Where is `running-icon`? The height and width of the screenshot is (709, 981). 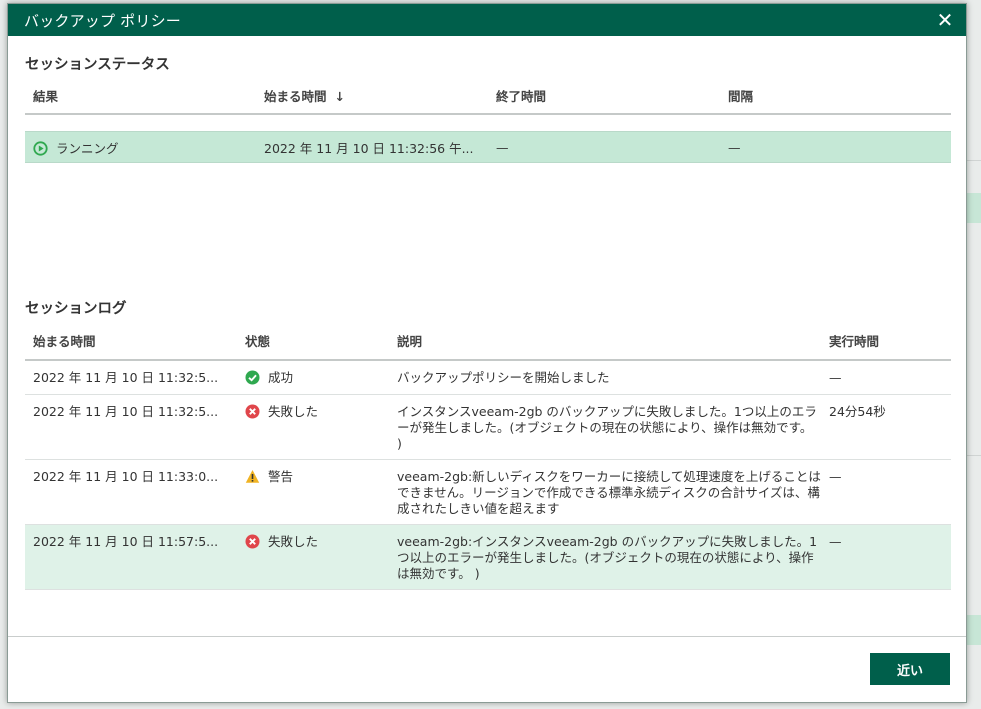 running-icon is located at coordinates (40, 148).